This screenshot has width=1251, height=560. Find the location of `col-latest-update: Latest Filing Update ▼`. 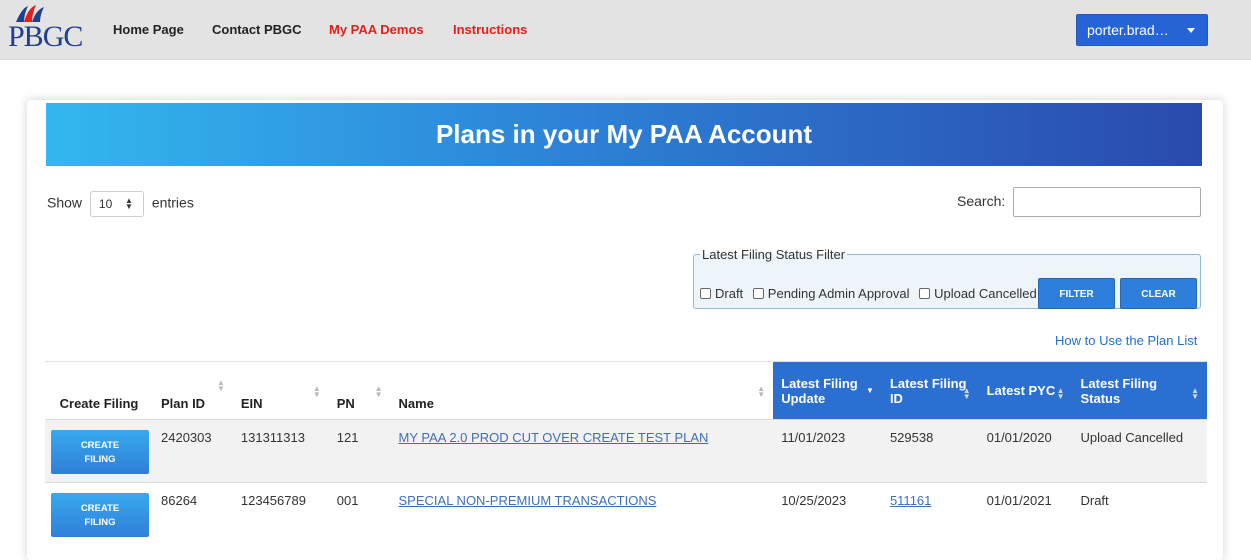

col-latest-update: Latest Filing Update ▼ is located at coordinates (827, 390).